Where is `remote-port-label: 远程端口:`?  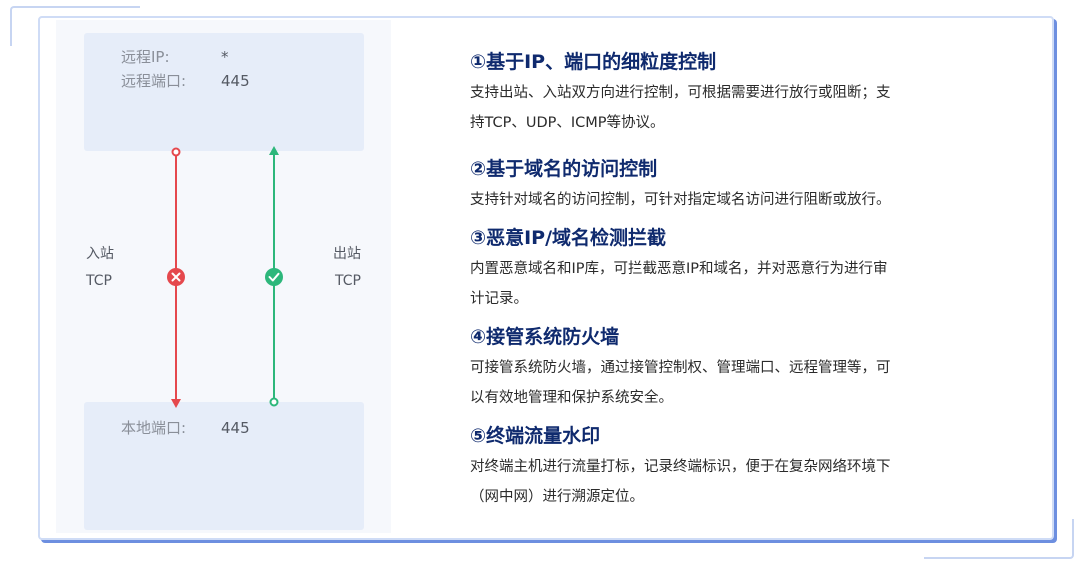
remote-port-label: 远程端口: is located at coordinates (154, 81).